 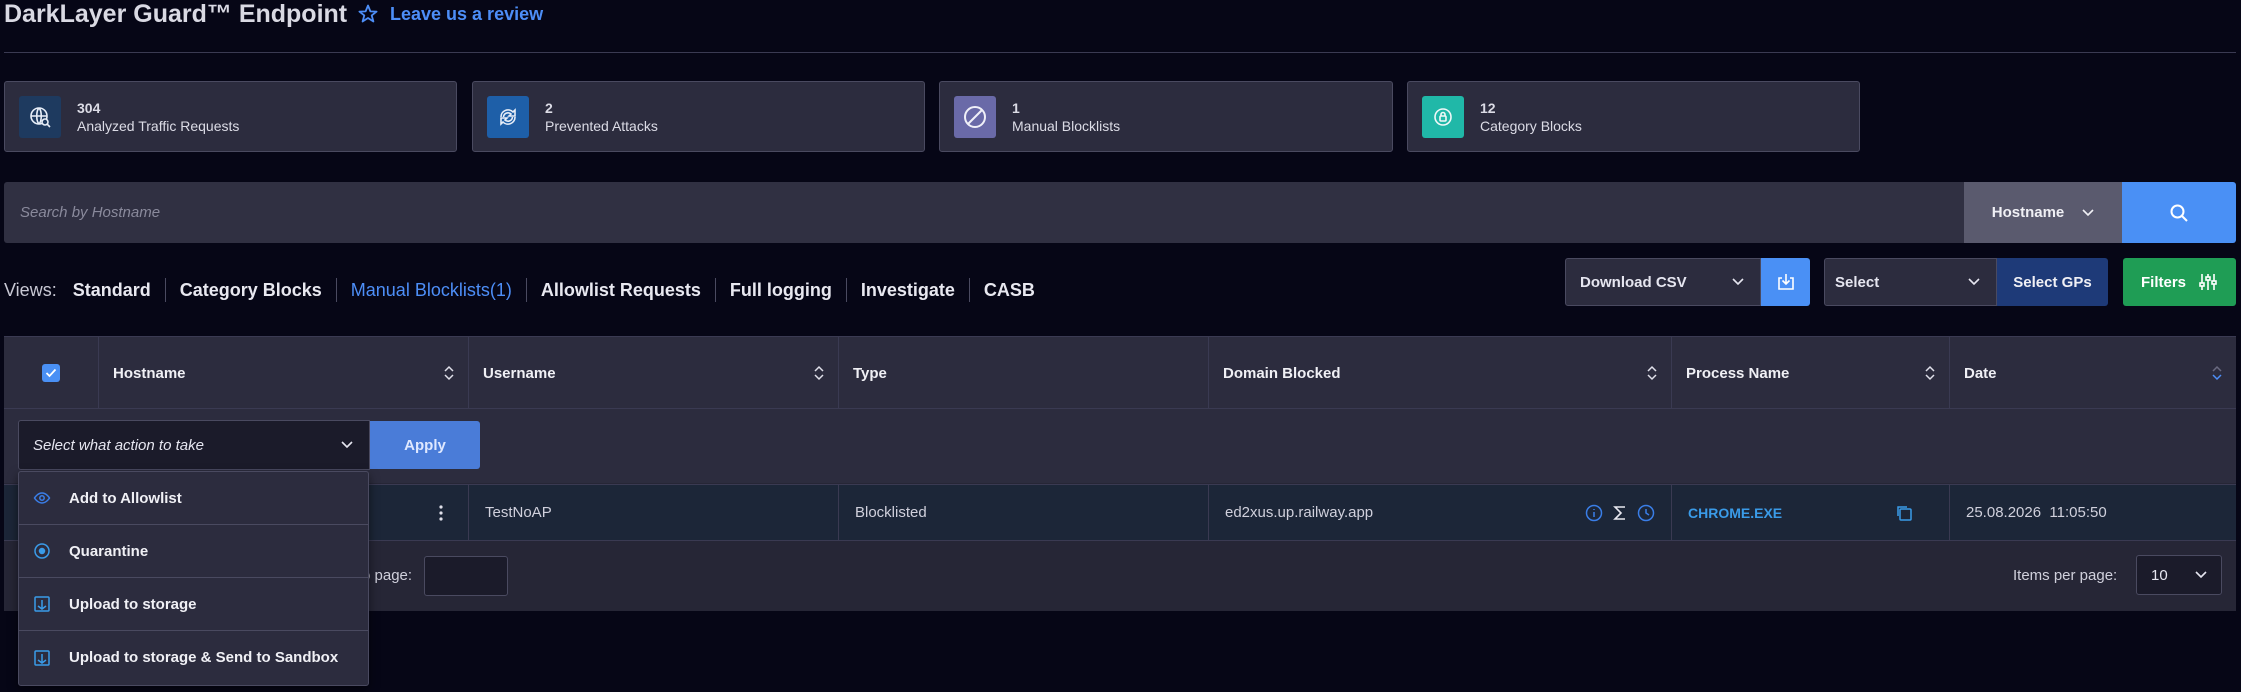 What do you see at coordinates (601, 125) in the screenshot?
I see `stat-label: Prevented Attacks` at bounding box center [601, 125].